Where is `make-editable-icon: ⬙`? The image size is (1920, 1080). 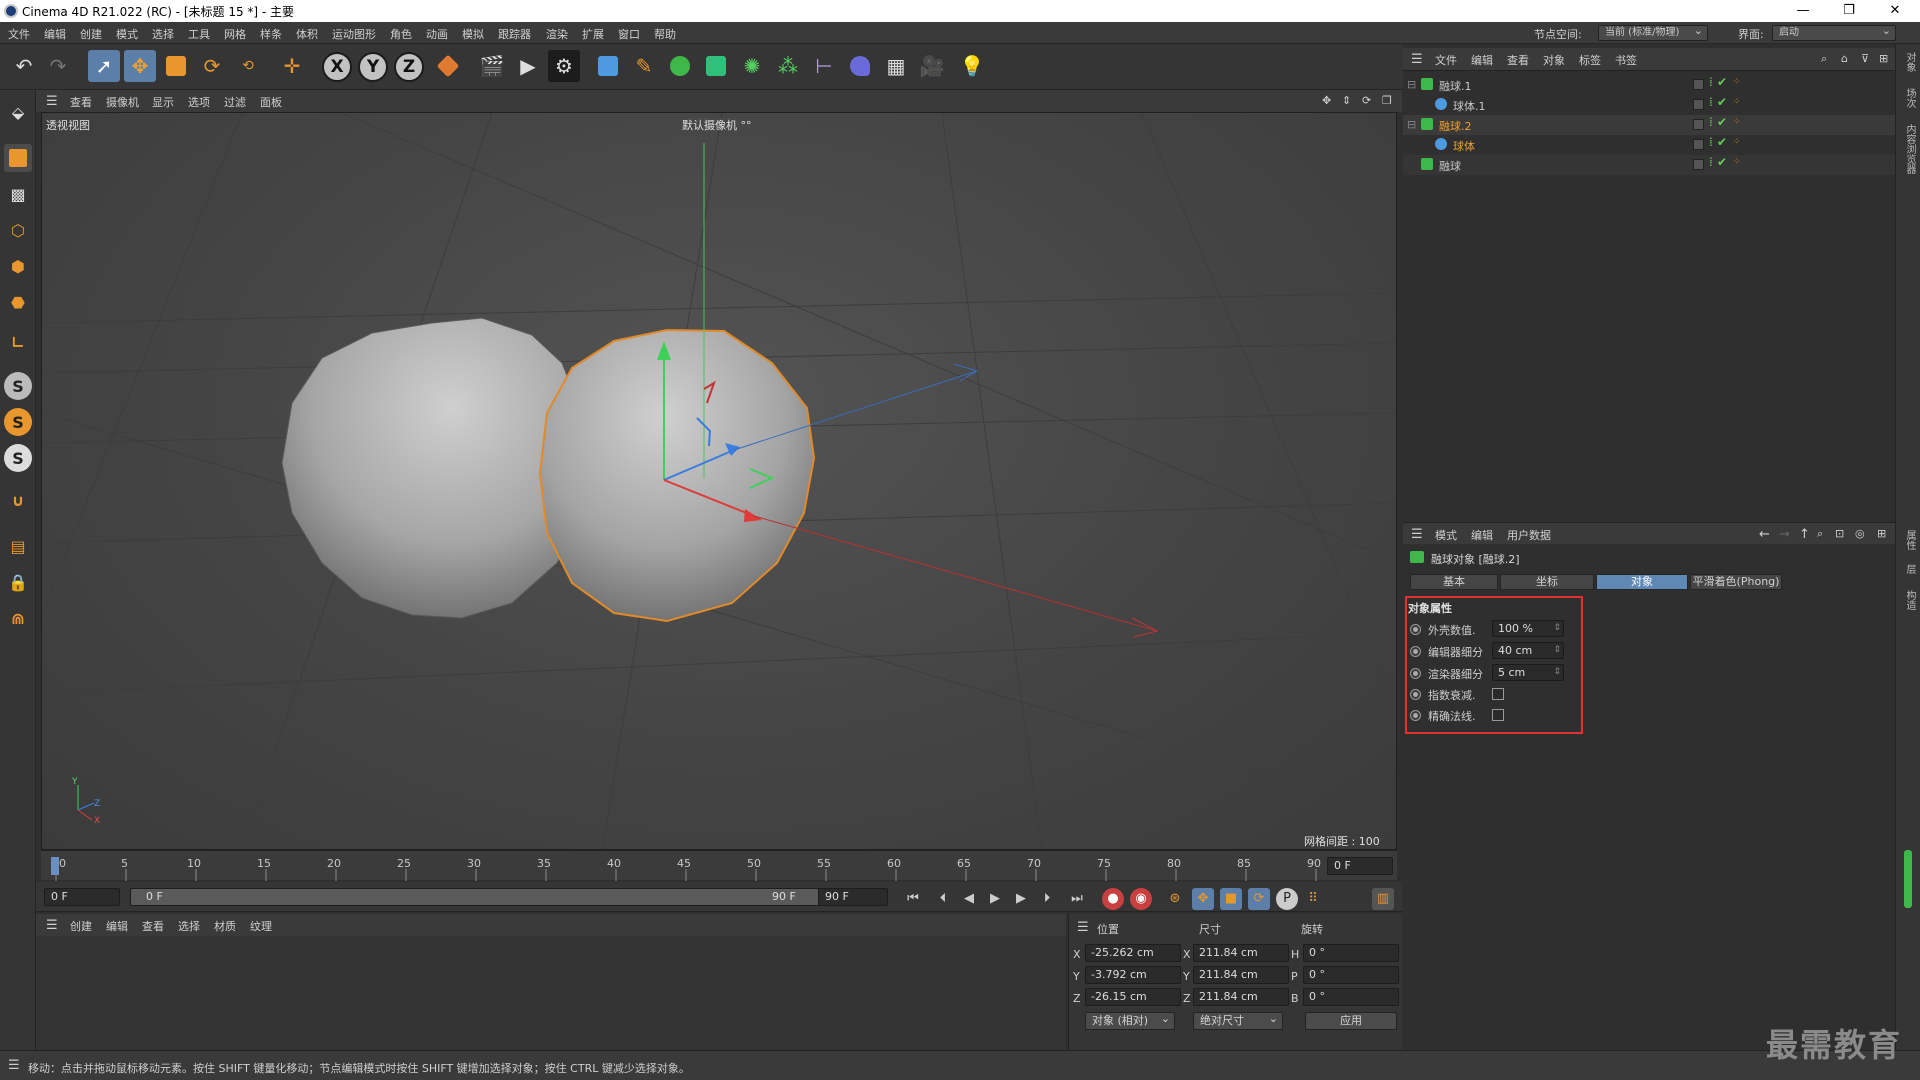
make-editable-icon: ⬙ is located at coordinates (18, 112).